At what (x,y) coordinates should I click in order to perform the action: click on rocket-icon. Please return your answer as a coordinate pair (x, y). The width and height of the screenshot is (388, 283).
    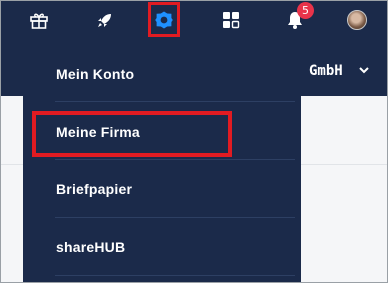
    Looking at the image, I should click on (105, 20).